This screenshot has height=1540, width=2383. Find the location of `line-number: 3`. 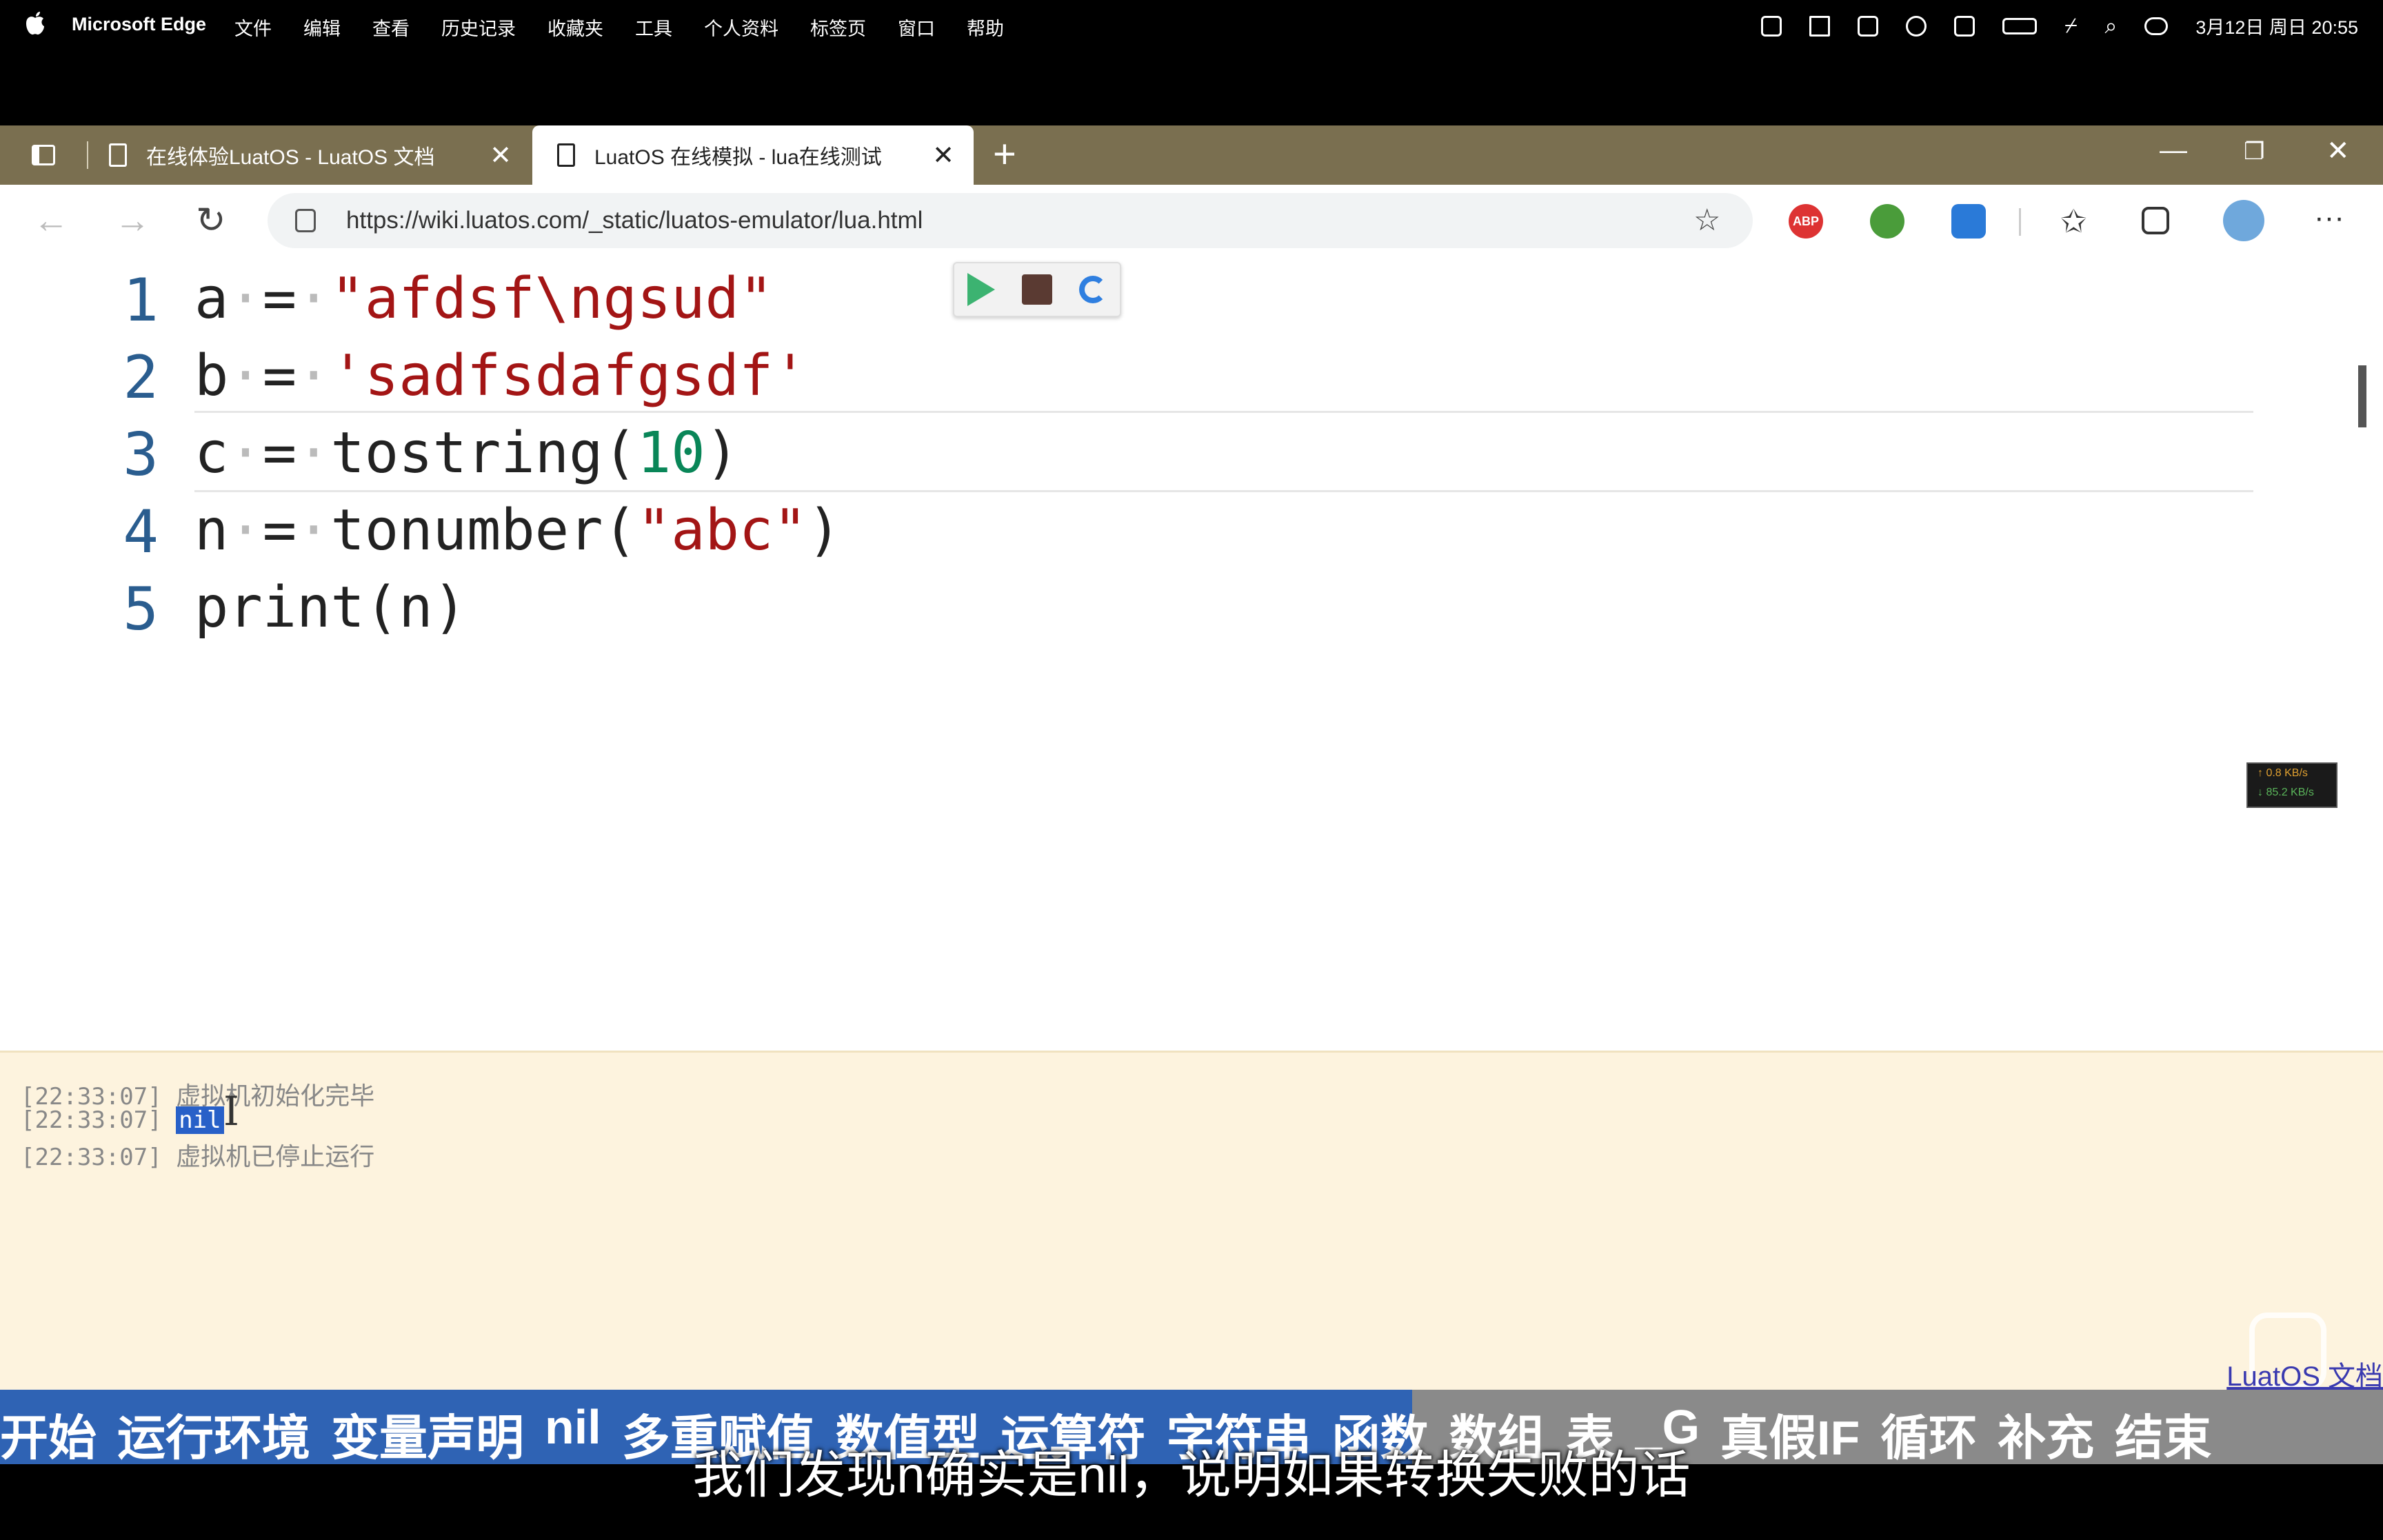

line-number: 3 is located at coordinates (141, 455).